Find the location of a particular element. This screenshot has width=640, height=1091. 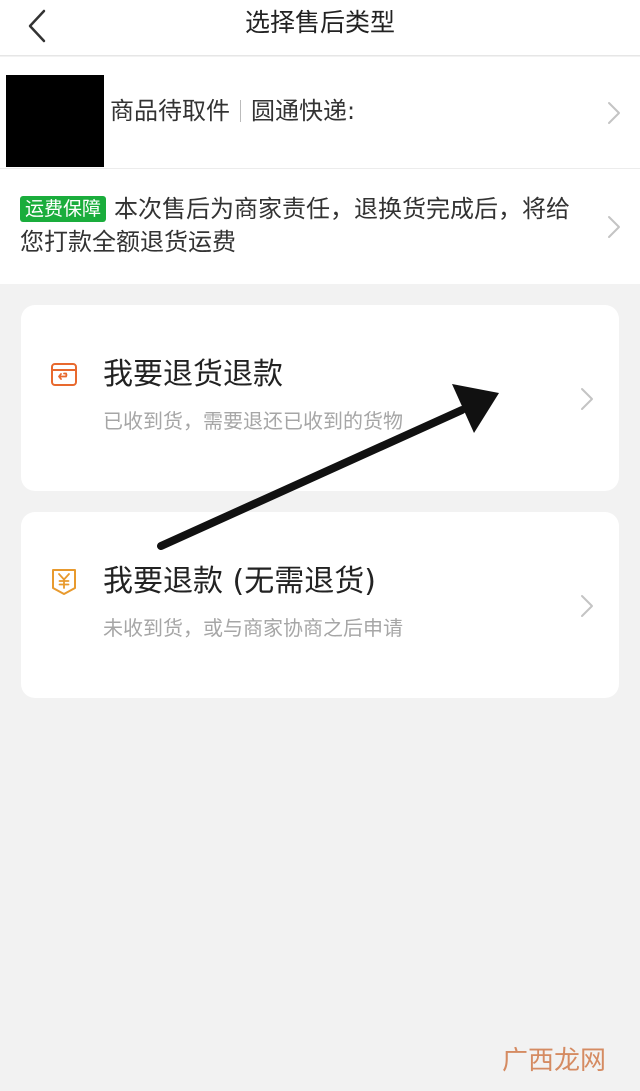

divider is located at coordinates (240, 111).